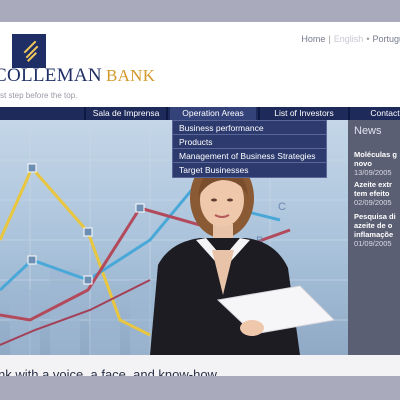  Describe the element at coordinates (200, 365) in the screenshot. I see `footer-band: nk with a voice, a face, and know-how.` at that location.